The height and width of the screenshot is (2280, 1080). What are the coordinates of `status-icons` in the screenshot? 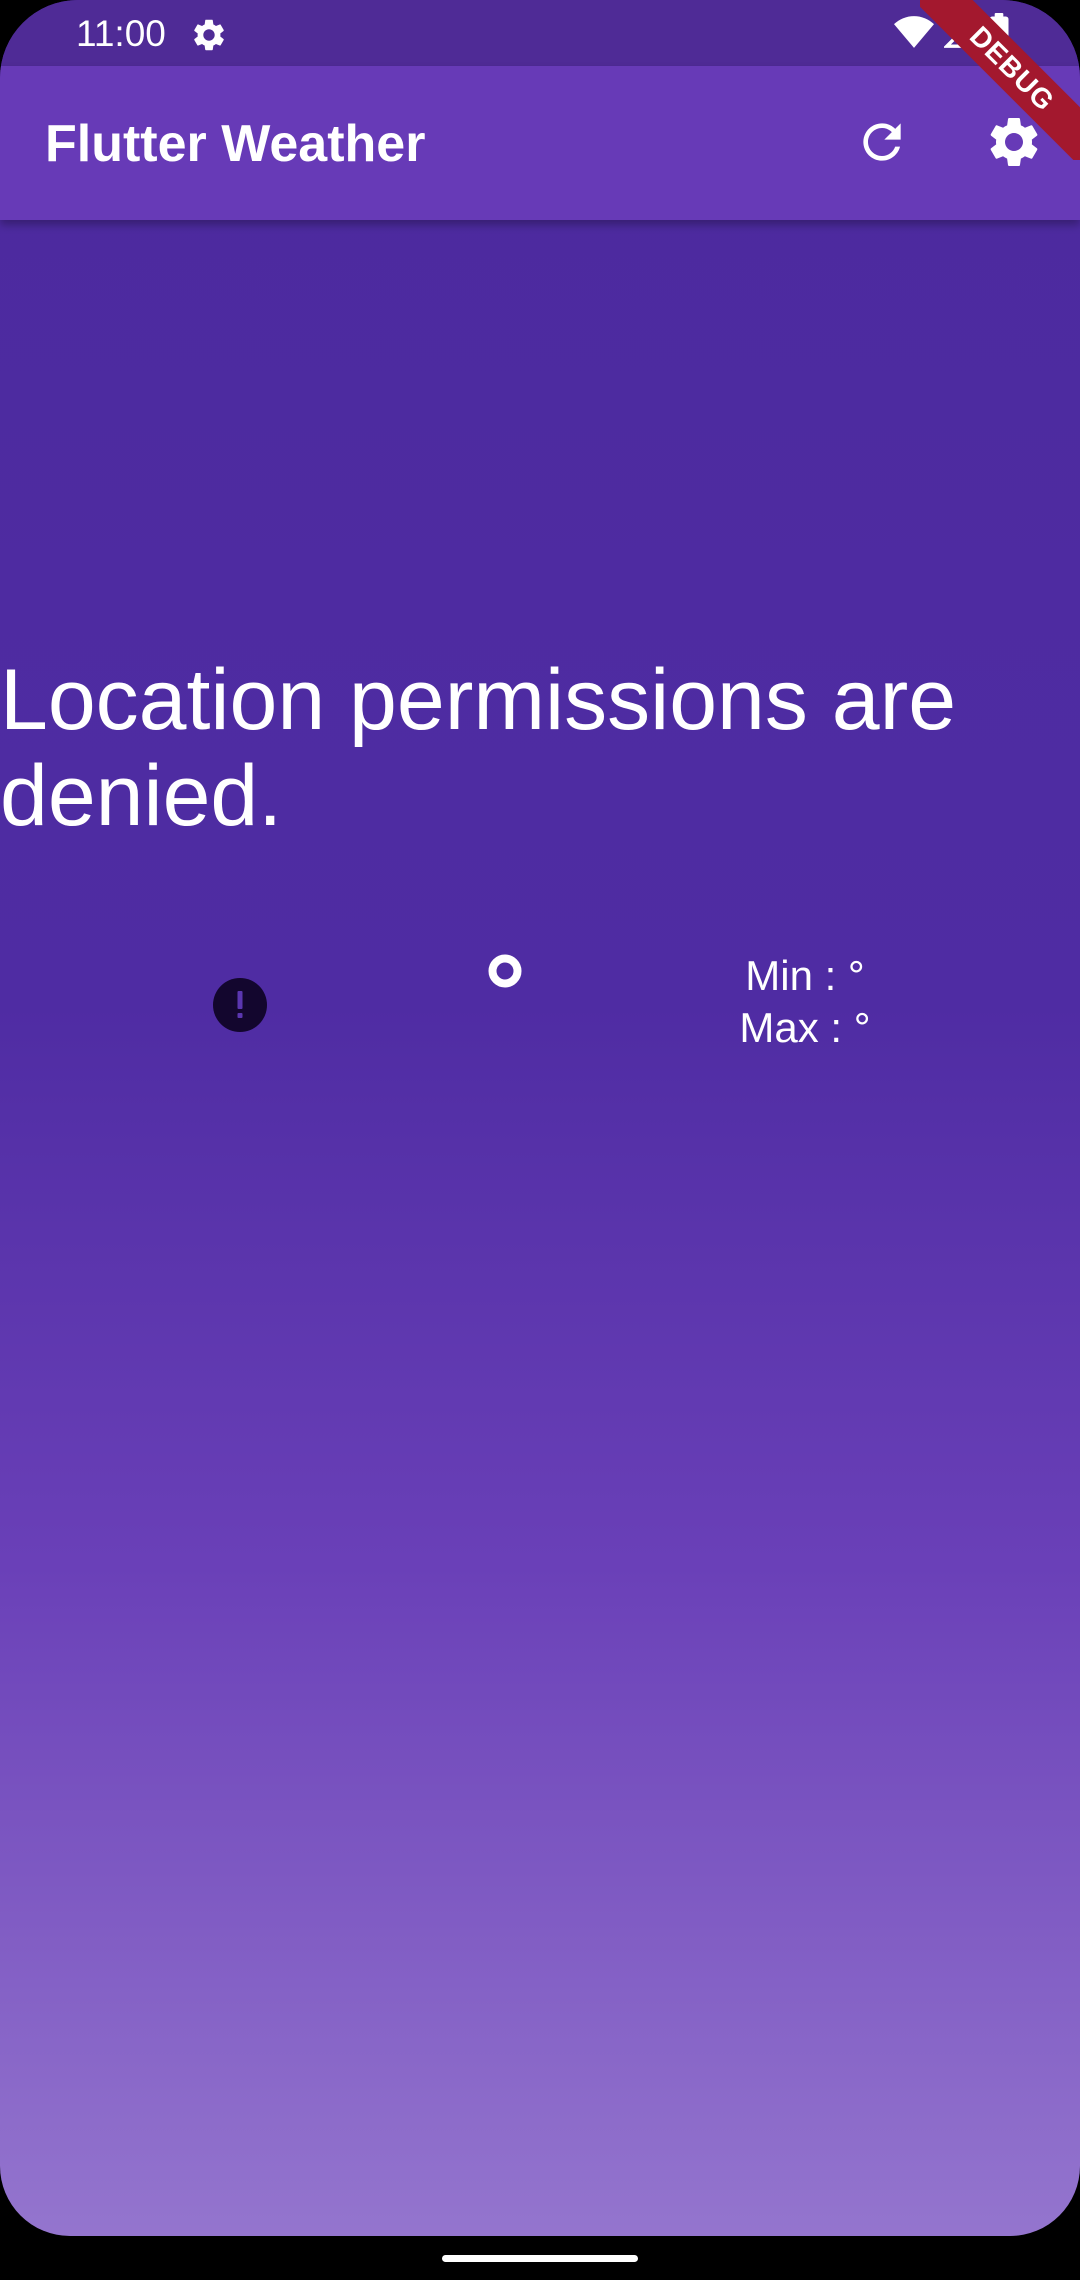 It's located at (952, 34).